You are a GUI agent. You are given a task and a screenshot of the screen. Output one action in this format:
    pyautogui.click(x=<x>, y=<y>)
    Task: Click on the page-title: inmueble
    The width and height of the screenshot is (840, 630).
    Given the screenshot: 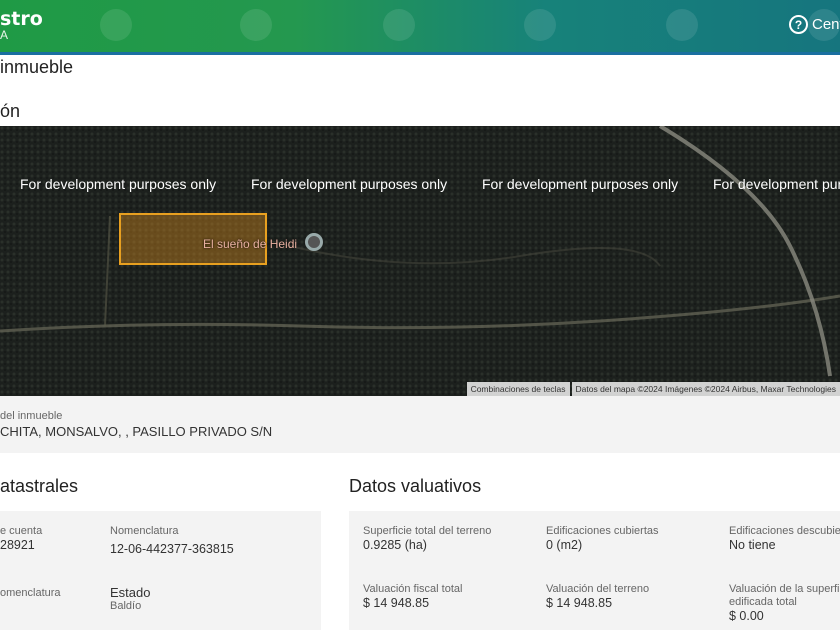 What is the action you would take?
    pyautogui.click(x=37, y=67)
    